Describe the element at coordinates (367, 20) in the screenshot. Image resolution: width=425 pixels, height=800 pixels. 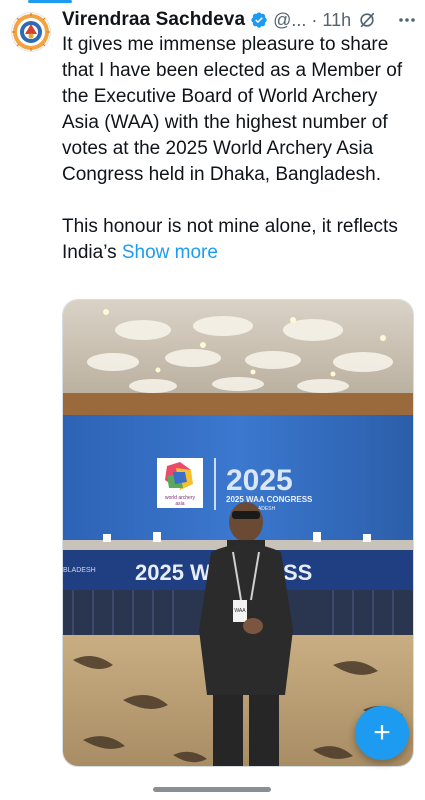
I see `grok-icon` at that location.